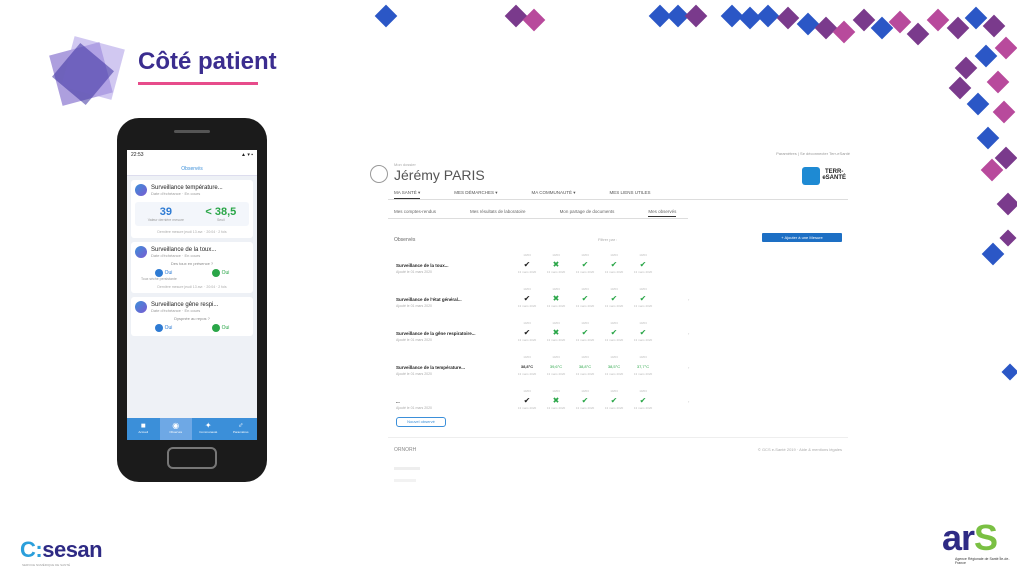 The image size is (1017, 572). I want to click on menu-divider, so click(618, 199).